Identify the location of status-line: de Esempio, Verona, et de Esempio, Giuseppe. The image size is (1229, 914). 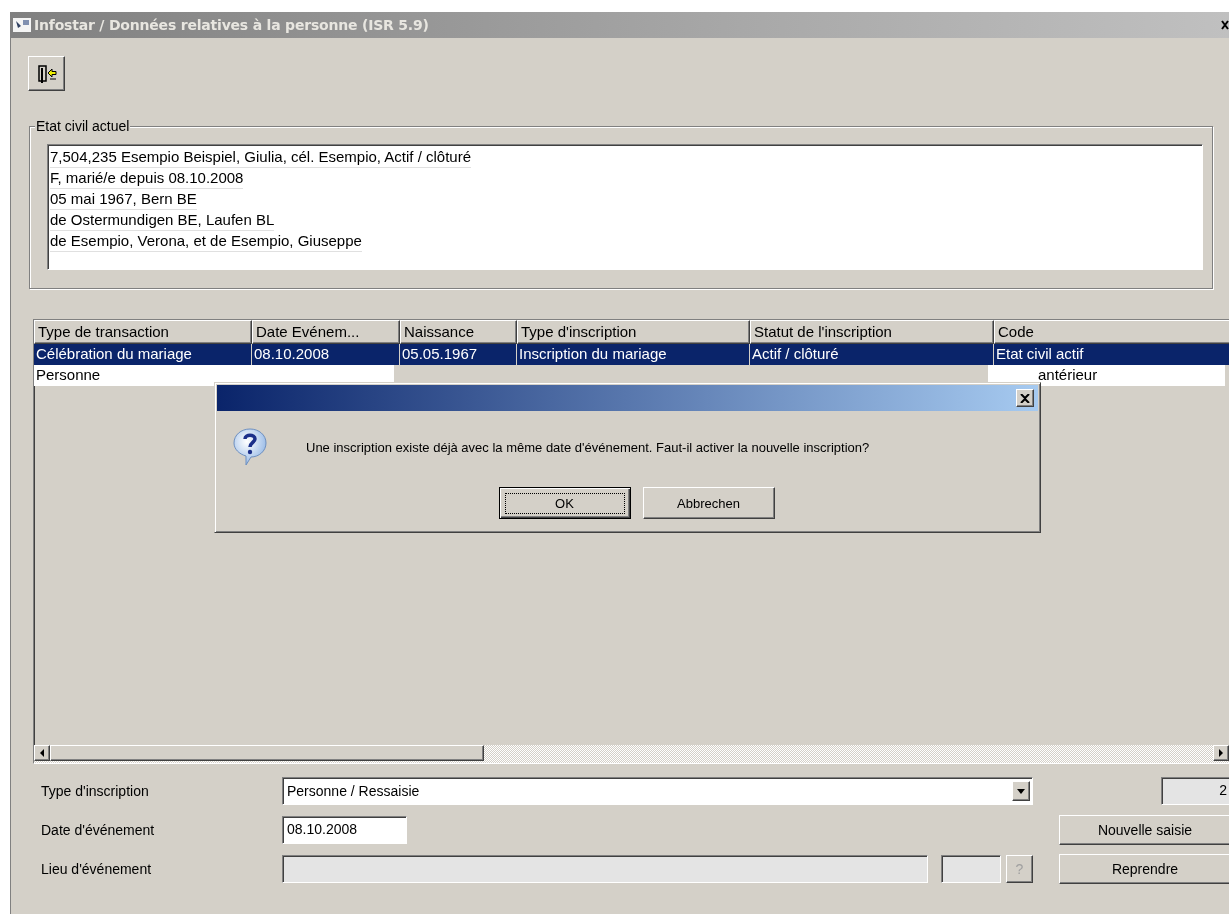
(206, 241).